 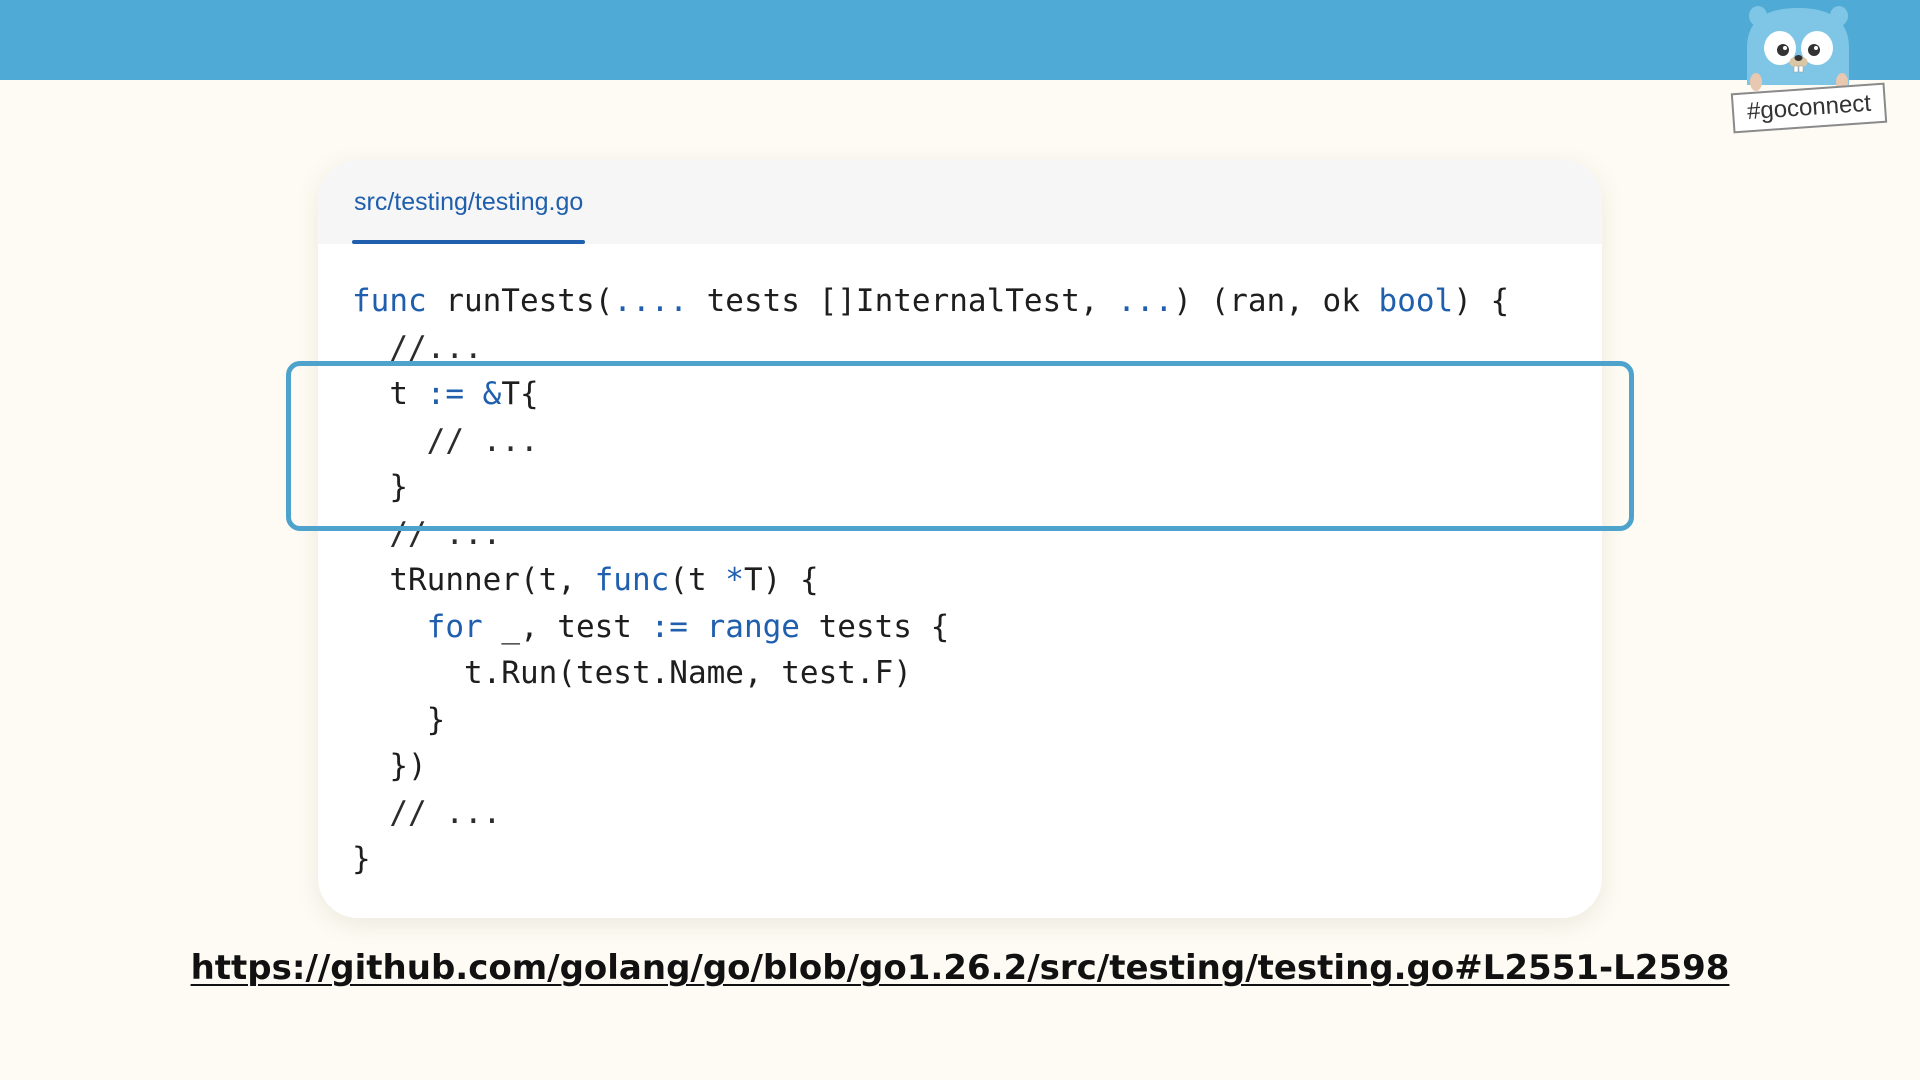 What do you see at coordinates (520, 301) in the screenshot?
I see `code-token-id: runTests(` at bounding box center [520, 301].